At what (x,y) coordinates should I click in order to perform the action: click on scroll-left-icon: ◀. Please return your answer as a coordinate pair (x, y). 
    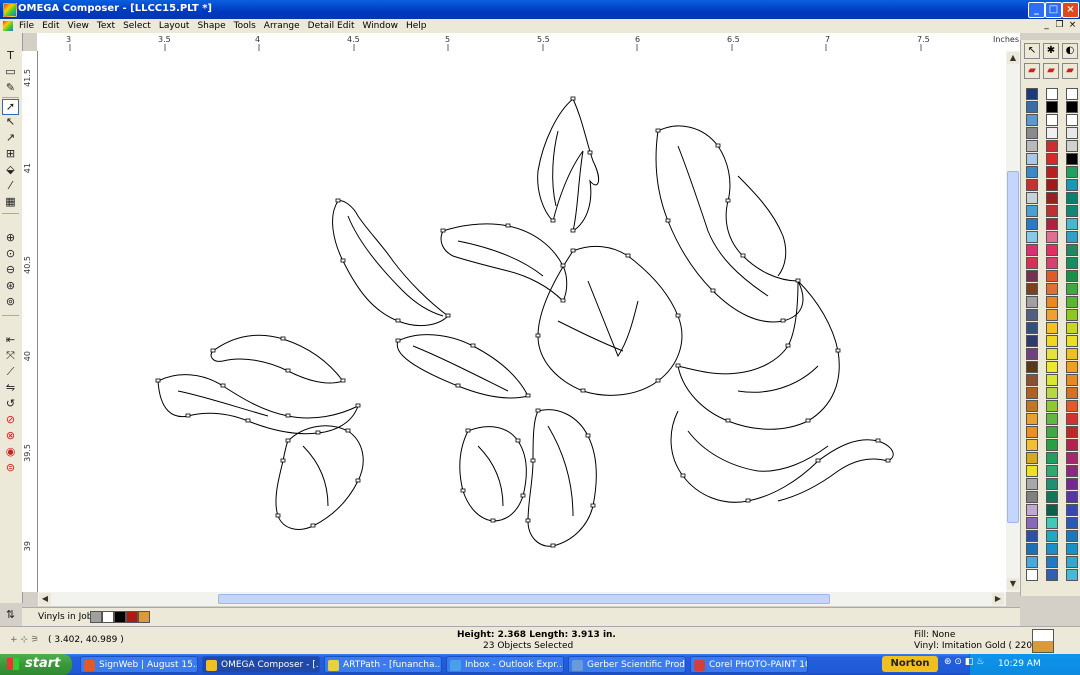
    Looking at the image, I should click on (45, 599).